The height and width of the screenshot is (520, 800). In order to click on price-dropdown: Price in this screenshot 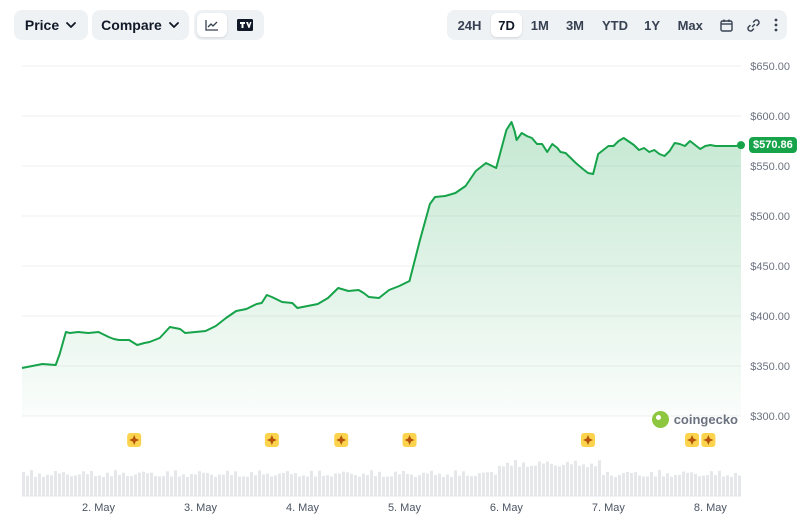, I will do `click(51, 25)`.